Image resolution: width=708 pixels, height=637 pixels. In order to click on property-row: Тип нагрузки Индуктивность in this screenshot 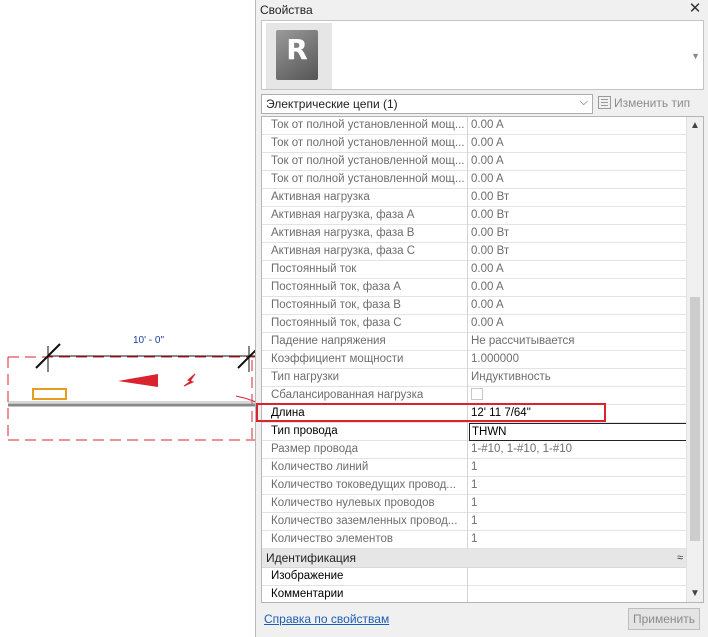, I will do `click(474, 378)`.